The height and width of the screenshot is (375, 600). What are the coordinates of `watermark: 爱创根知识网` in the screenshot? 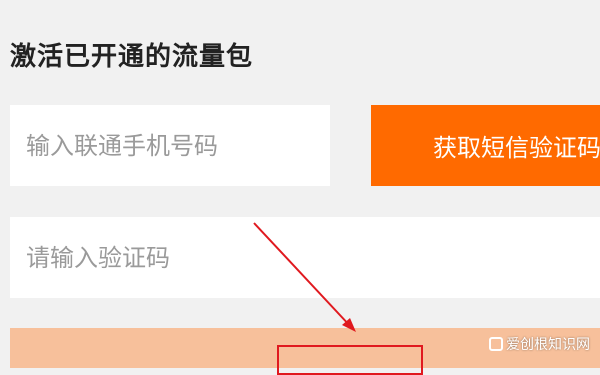 It's located at (539, 344).